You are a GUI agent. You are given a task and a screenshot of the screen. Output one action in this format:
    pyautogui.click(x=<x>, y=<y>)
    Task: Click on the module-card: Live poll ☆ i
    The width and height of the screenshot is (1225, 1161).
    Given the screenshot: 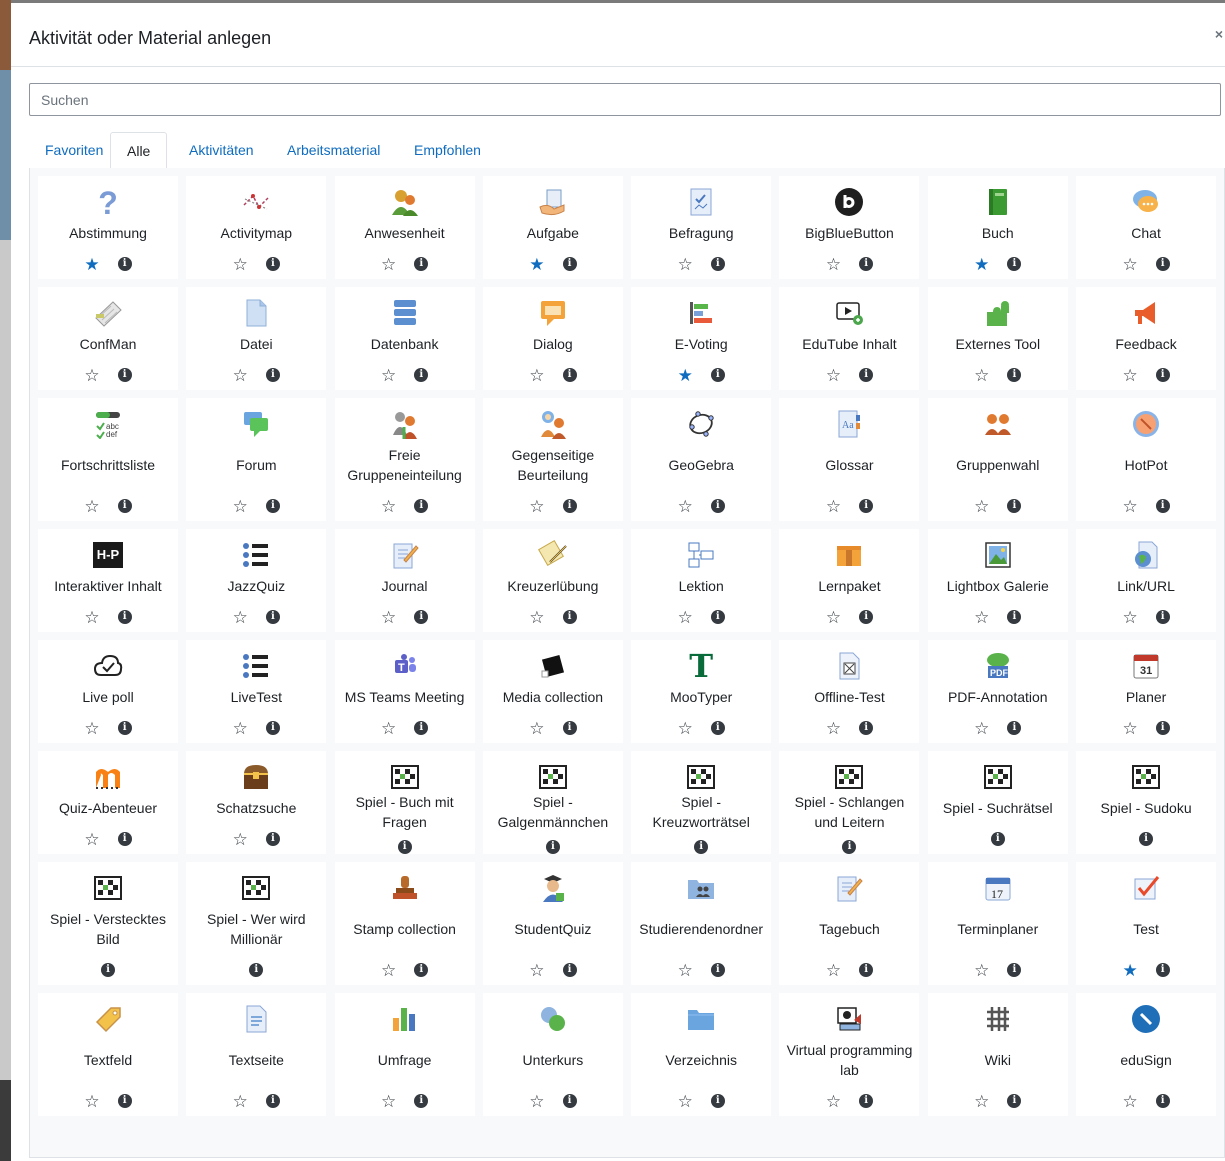 What is the action you would take?
    pyautogui.click(x=108, y=691)
    